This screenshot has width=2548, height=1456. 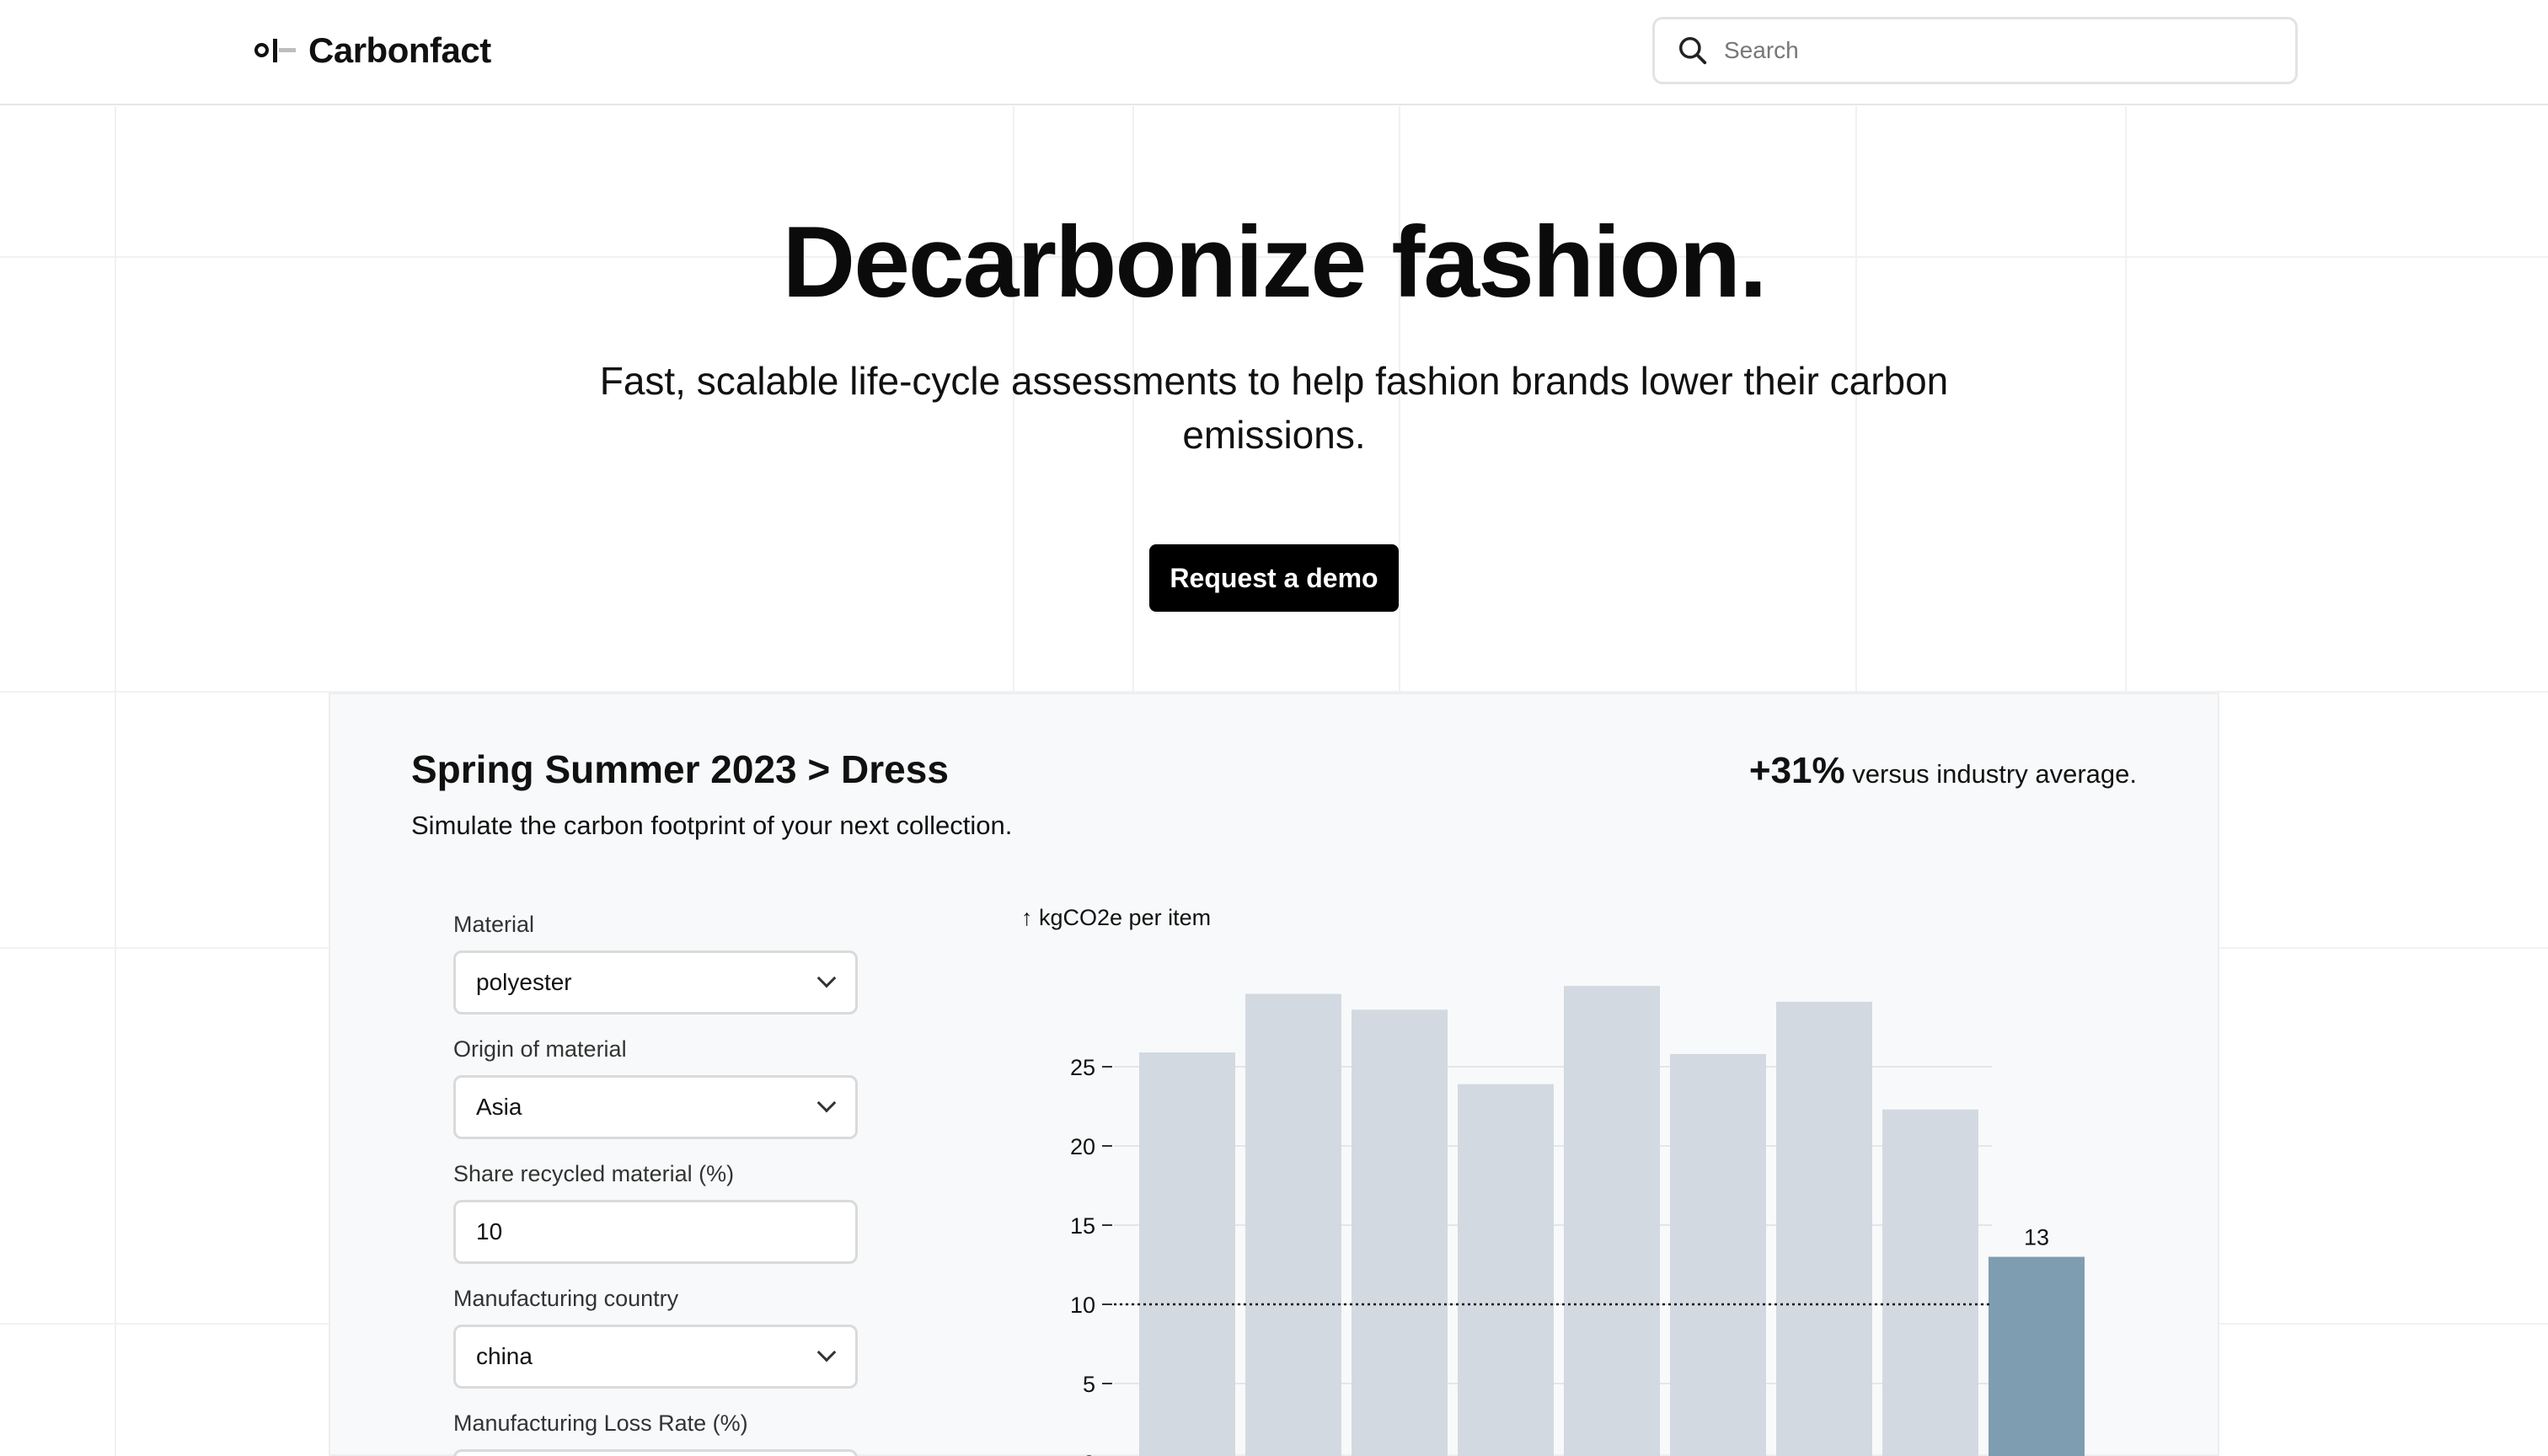 I want to click on comparison-percent: +31%, so click(x=1797, y=770).